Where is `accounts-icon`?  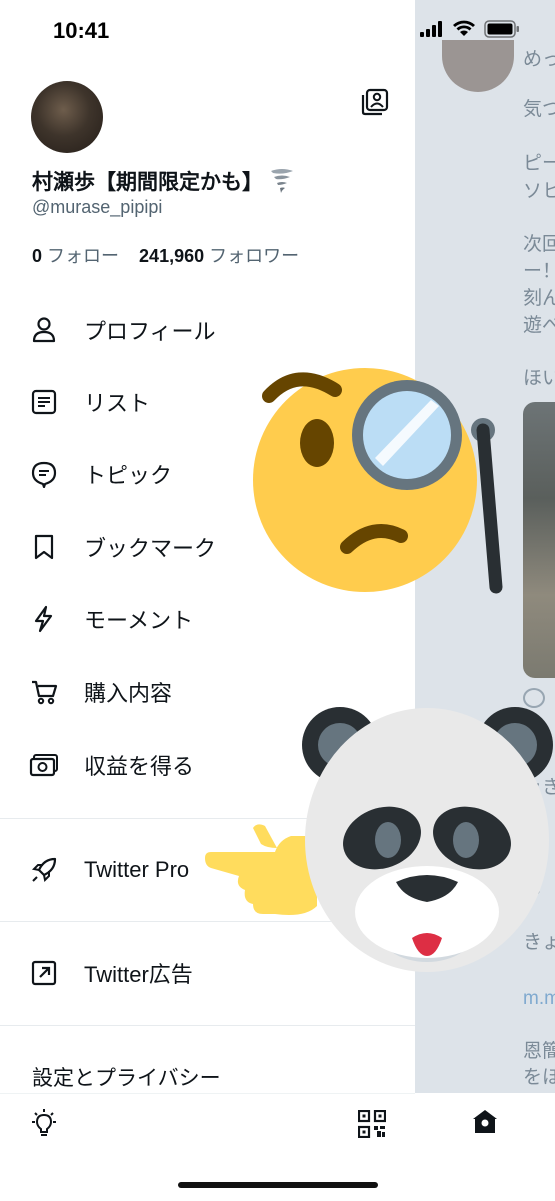 accounts-icon is located at coordinates (374, 104).